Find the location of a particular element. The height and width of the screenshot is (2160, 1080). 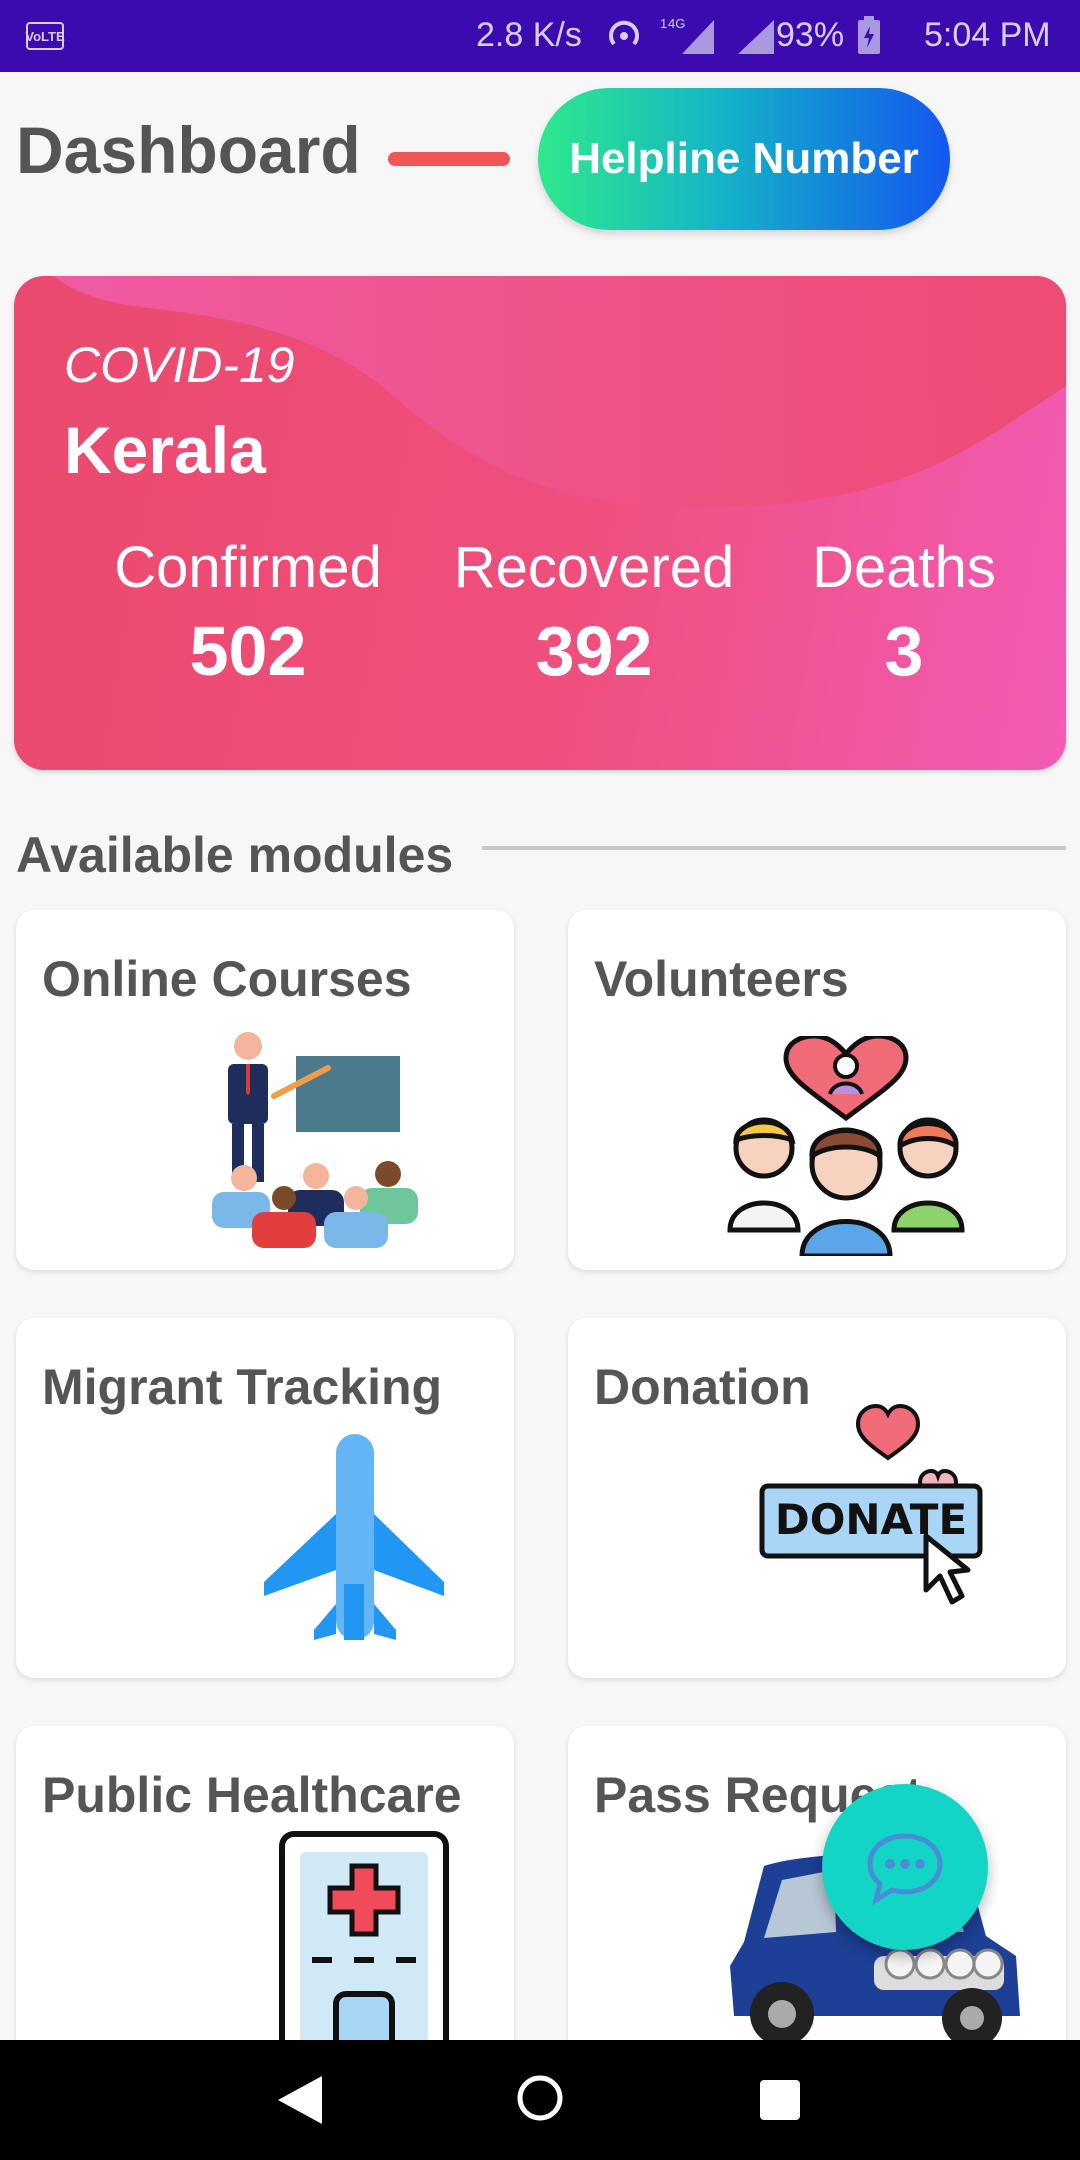

module-online-courses: Online Courses is located at coordinates (265, 1090).